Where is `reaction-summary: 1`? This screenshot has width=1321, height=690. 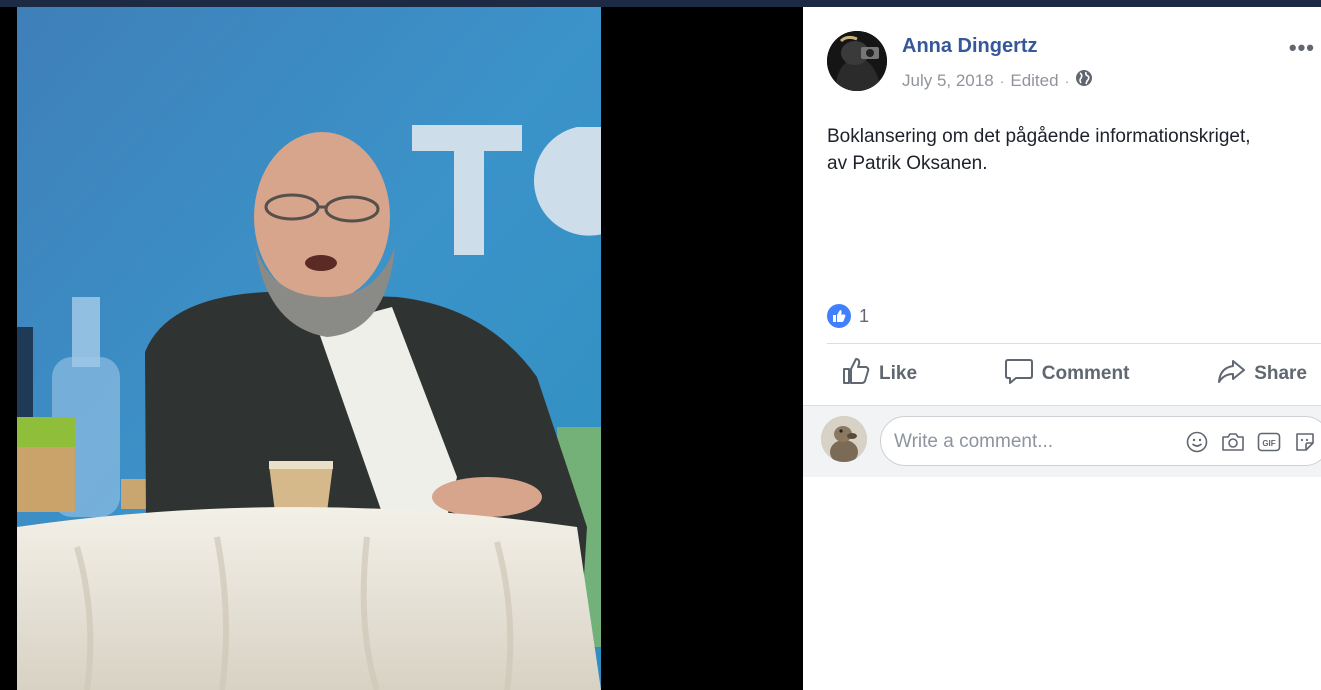
reaction-summary: 1 is located at coordinates (848, 316).